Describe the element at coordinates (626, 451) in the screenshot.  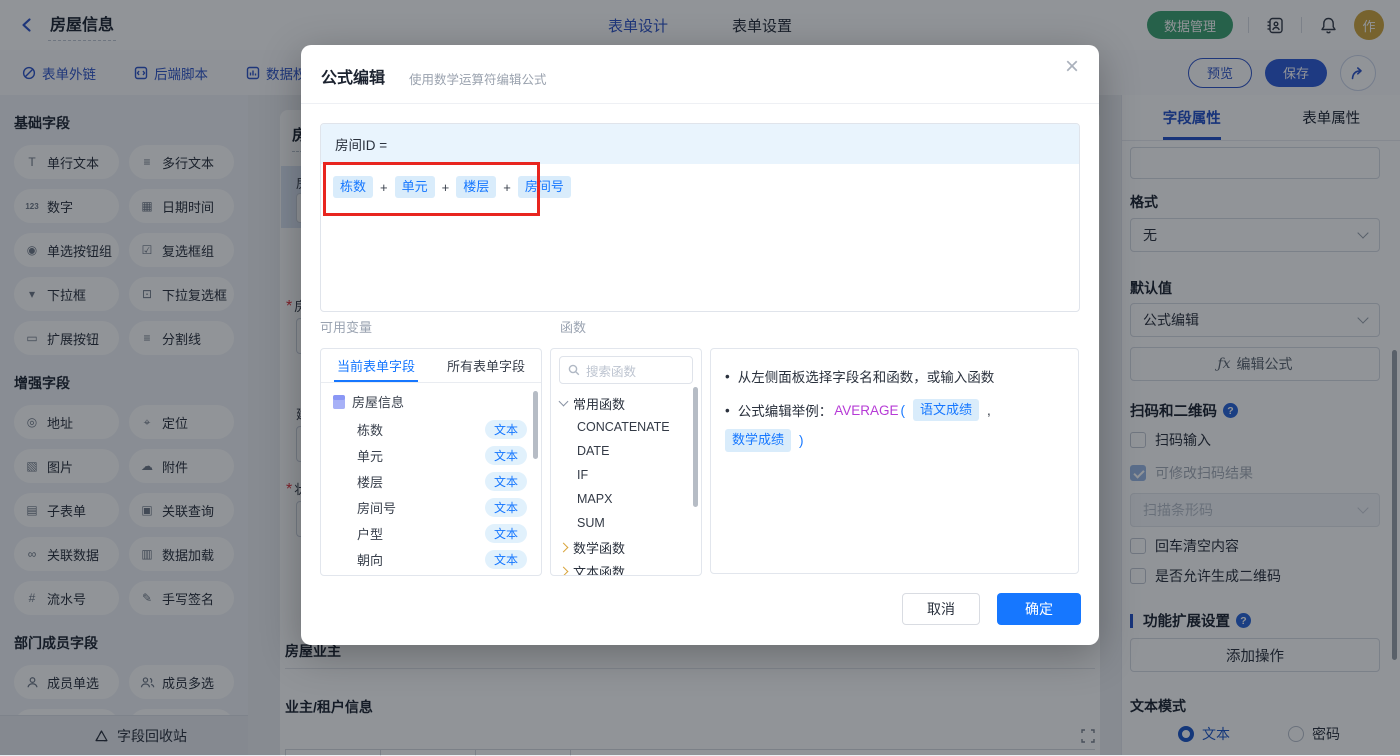
I see `function-item: DATE` at that location.